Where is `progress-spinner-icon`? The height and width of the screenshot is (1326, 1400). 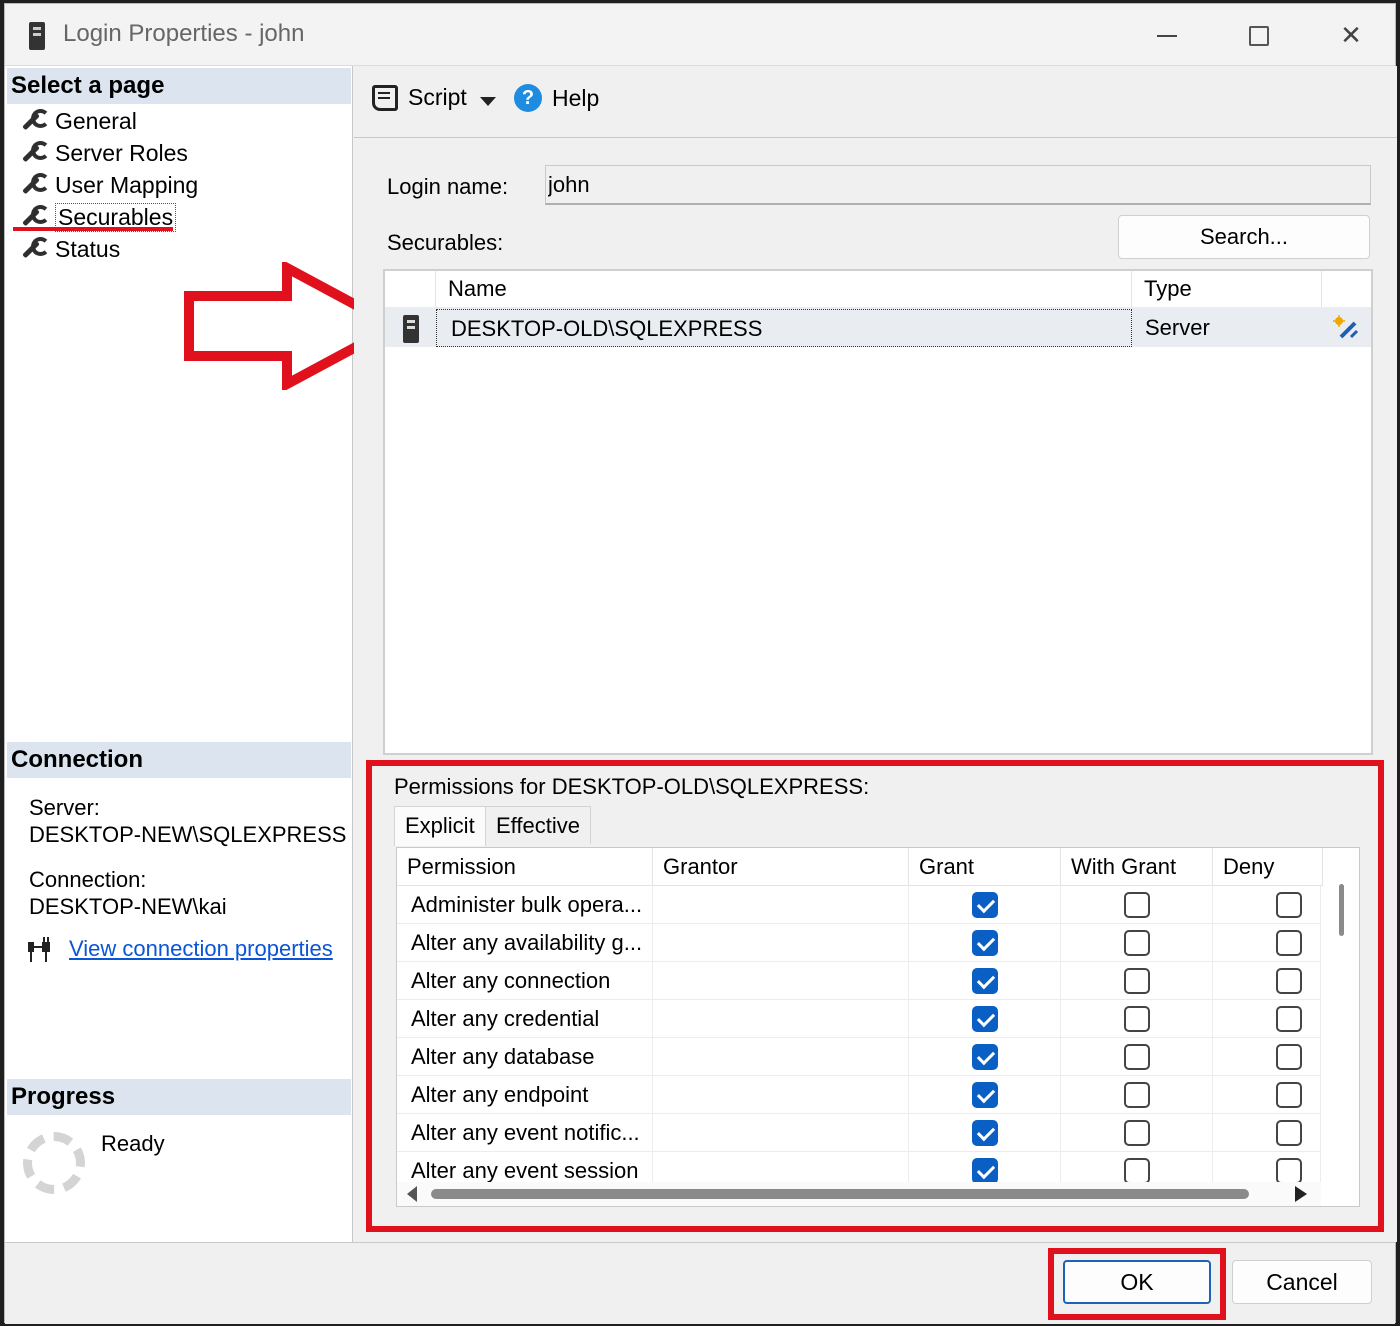
progress-spinner-icon is located at coordinates (54, 1163).